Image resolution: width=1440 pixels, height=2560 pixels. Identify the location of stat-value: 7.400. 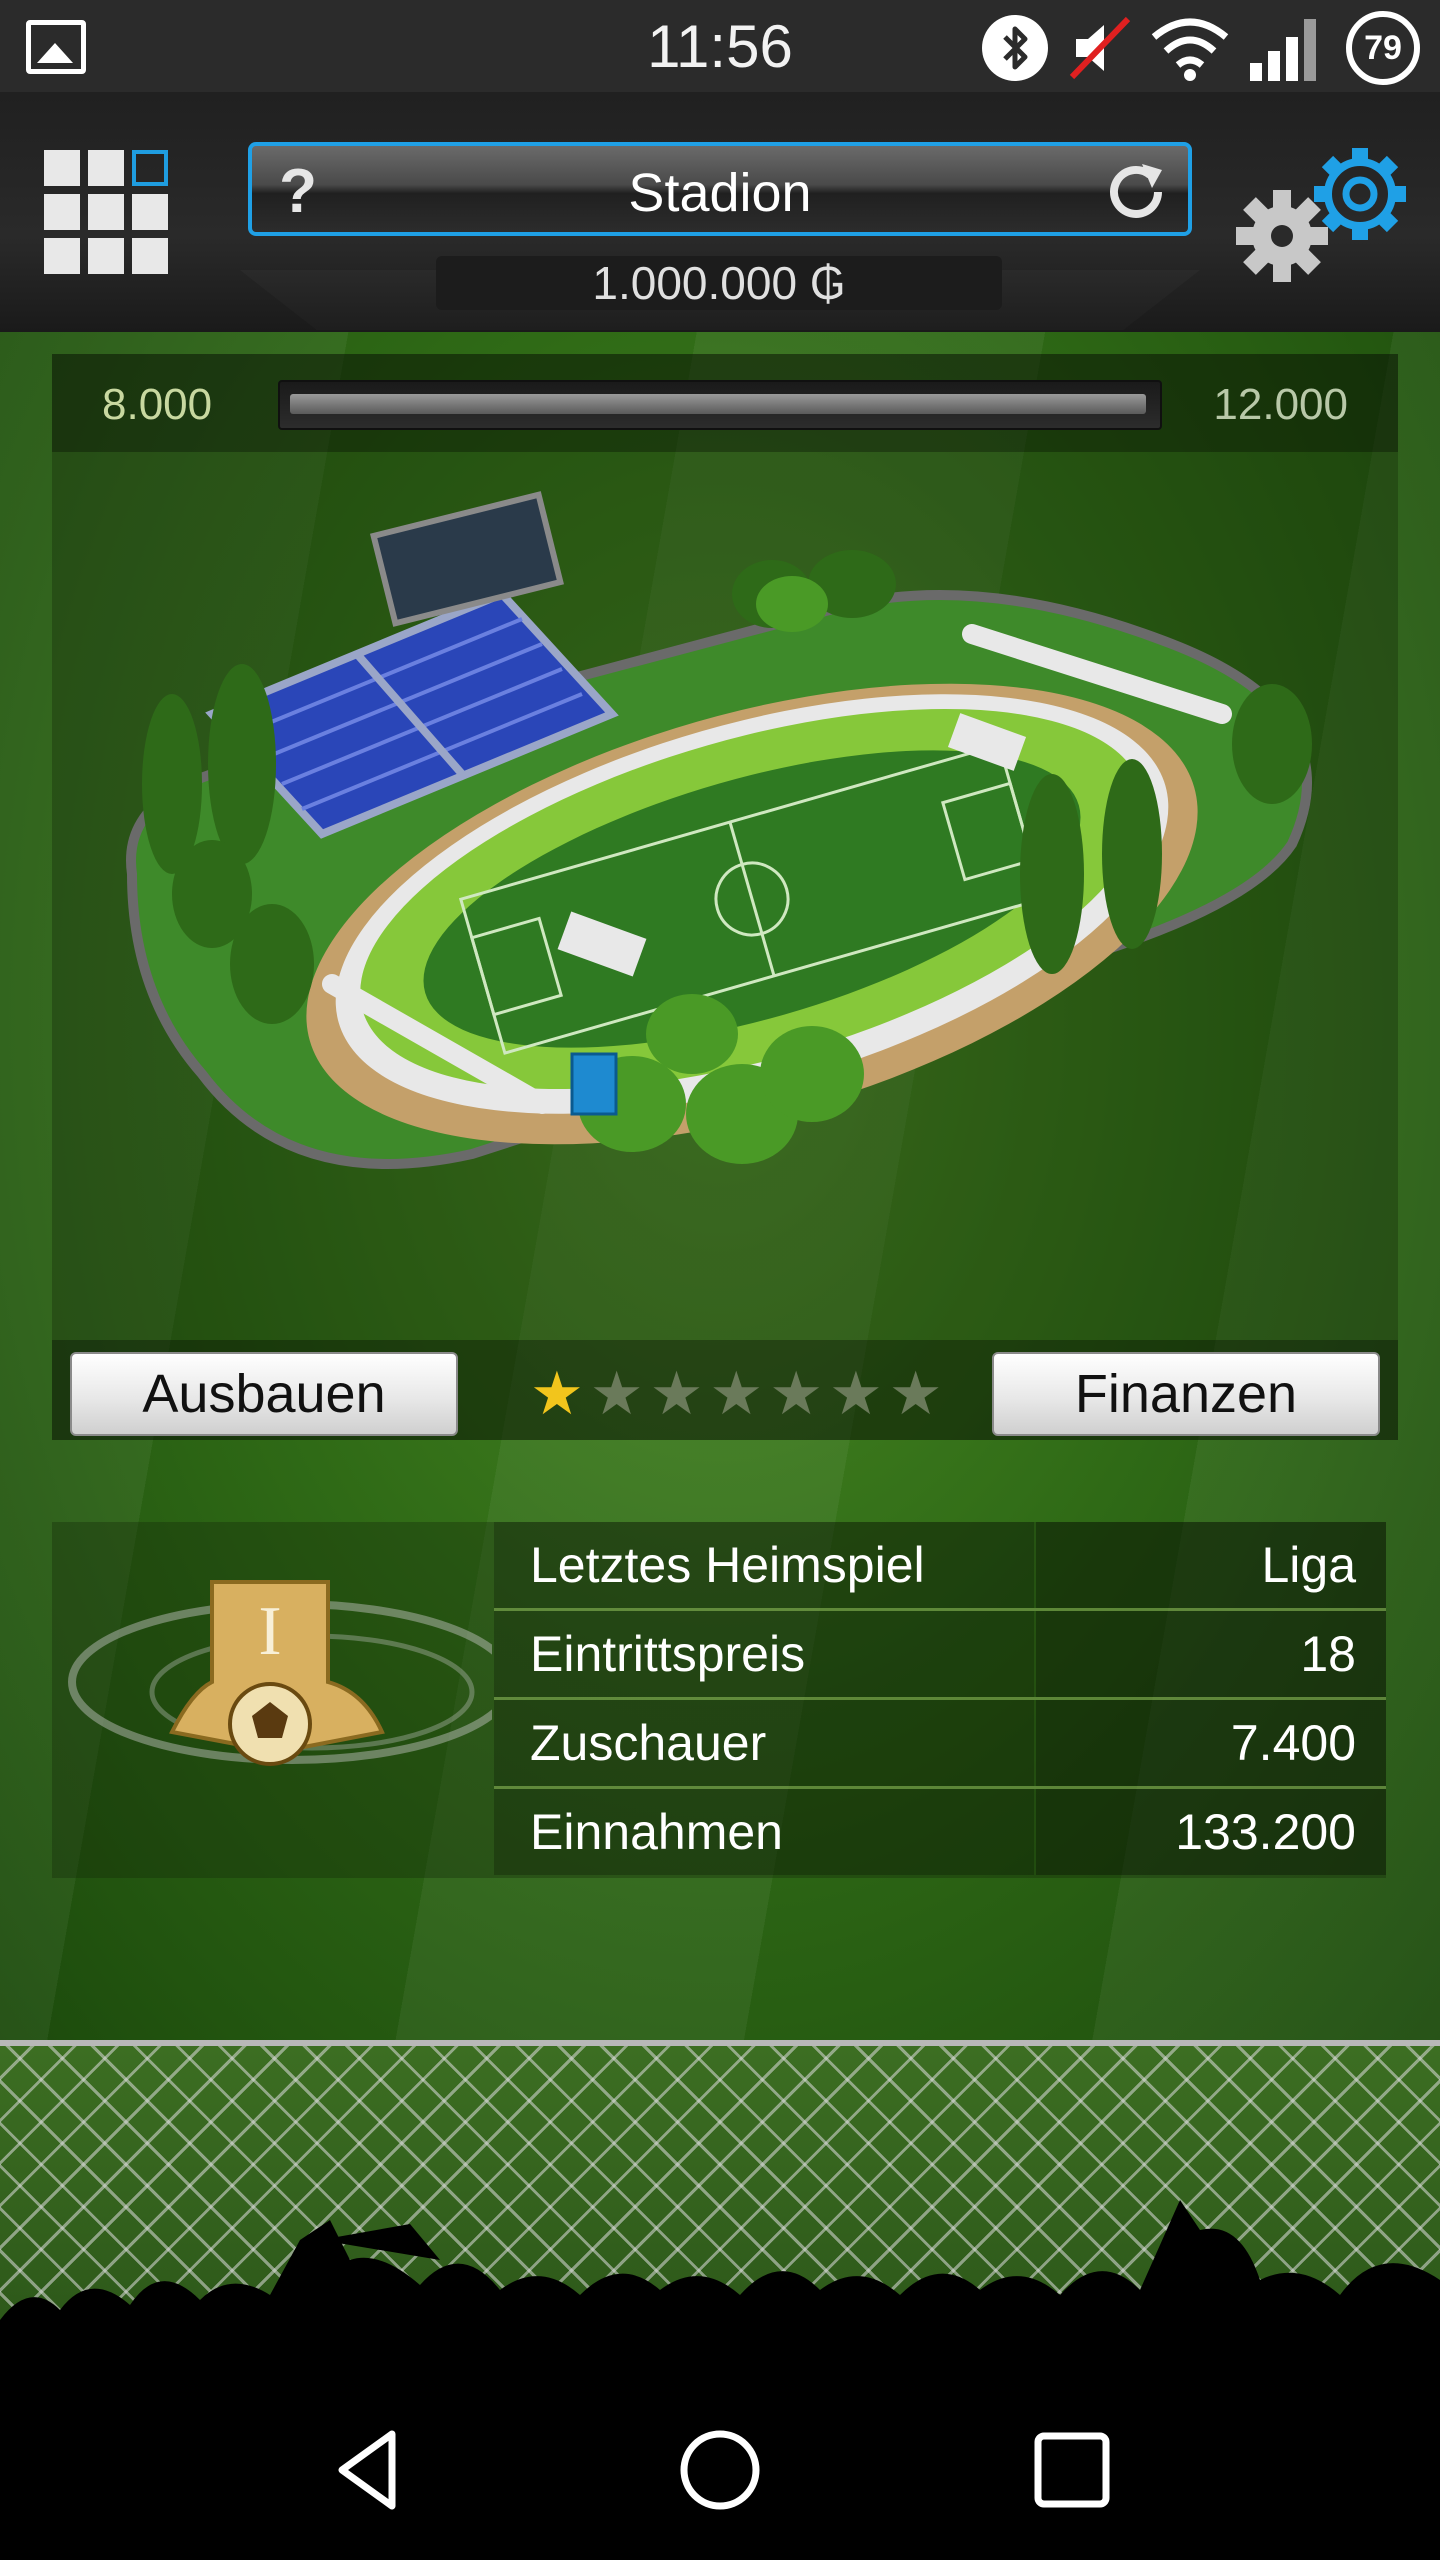
(1293, 1743).